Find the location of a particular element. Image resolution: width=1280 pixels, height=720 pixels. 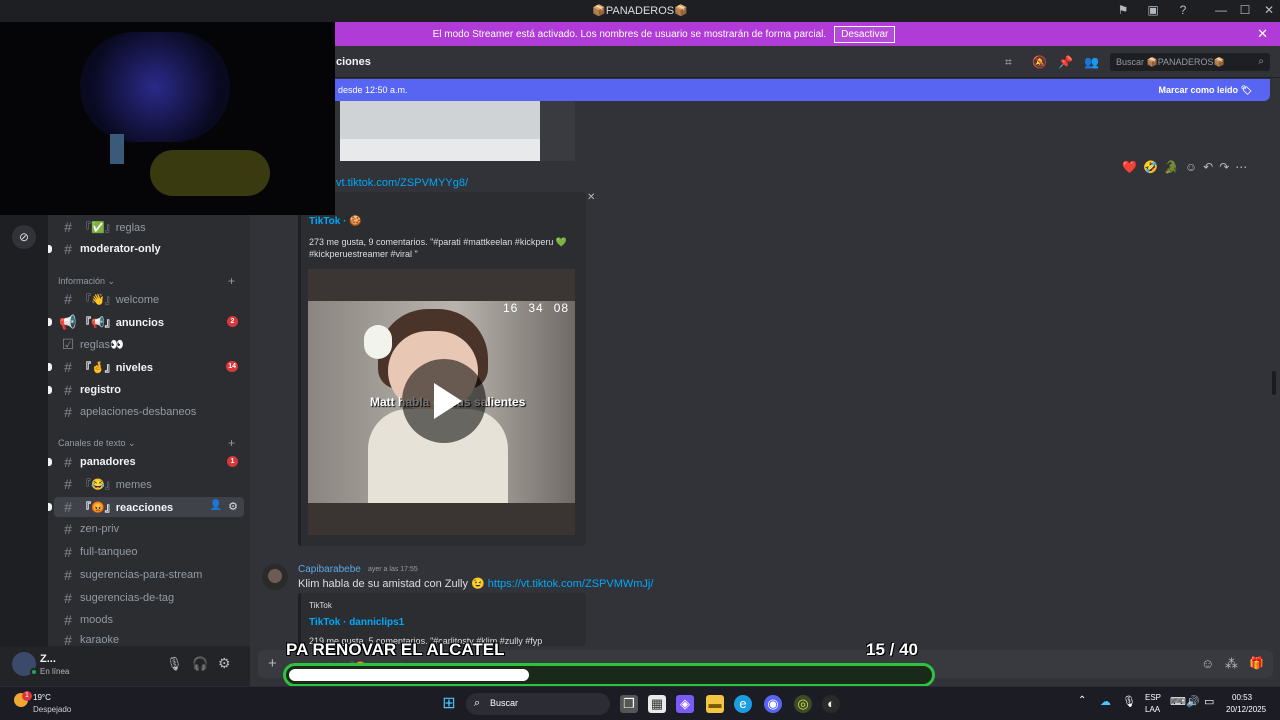

copilot-icon: ◈ is located at coordinates (685, 704).